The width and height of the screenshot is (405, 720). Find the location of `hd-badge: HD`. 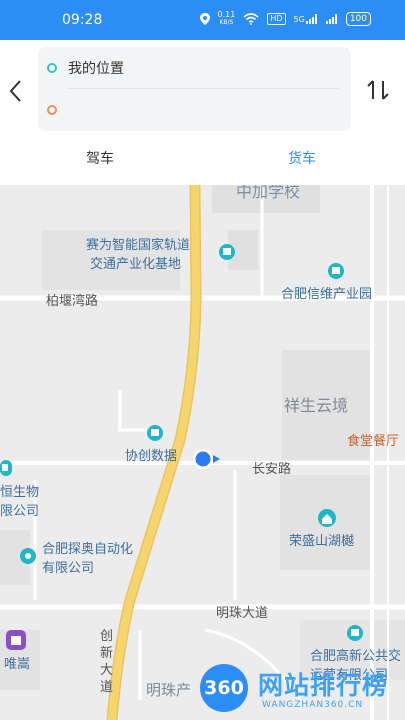

hd-badge: HD is located at coordinates (276, 19).